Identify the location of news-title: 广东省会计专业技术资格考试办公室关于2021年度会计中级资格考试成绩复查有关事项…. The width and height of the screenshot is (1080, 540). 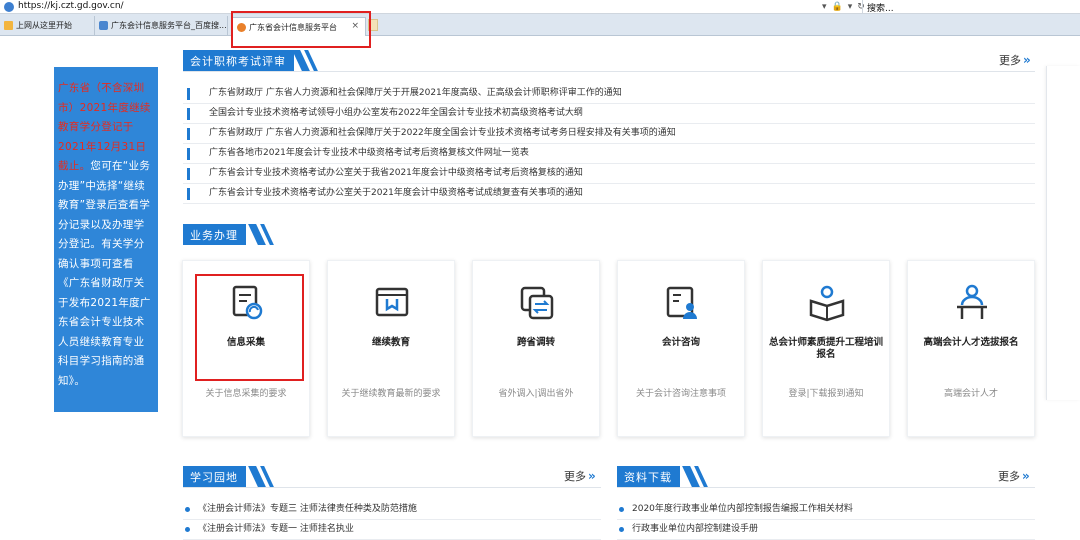
(396, 193).